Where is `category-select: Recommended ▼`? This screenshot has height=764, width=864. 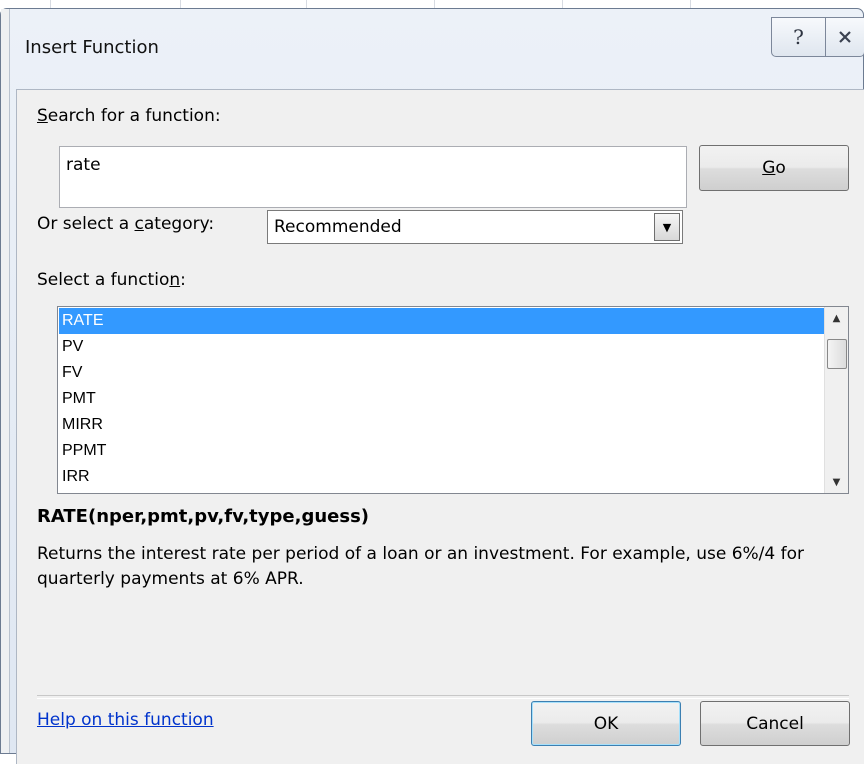 category-select: Recommended ▼ is located at coordinates (475, 227).